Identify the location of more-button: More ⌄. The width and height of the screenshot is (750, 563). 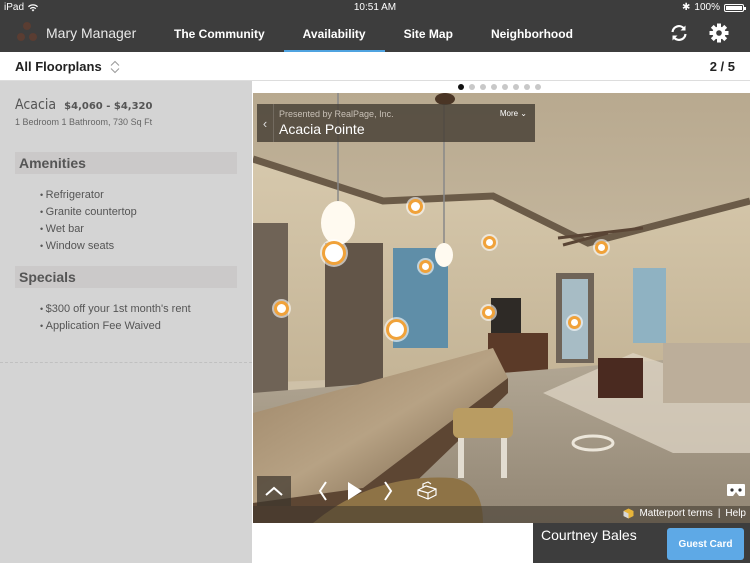
(513, 113).